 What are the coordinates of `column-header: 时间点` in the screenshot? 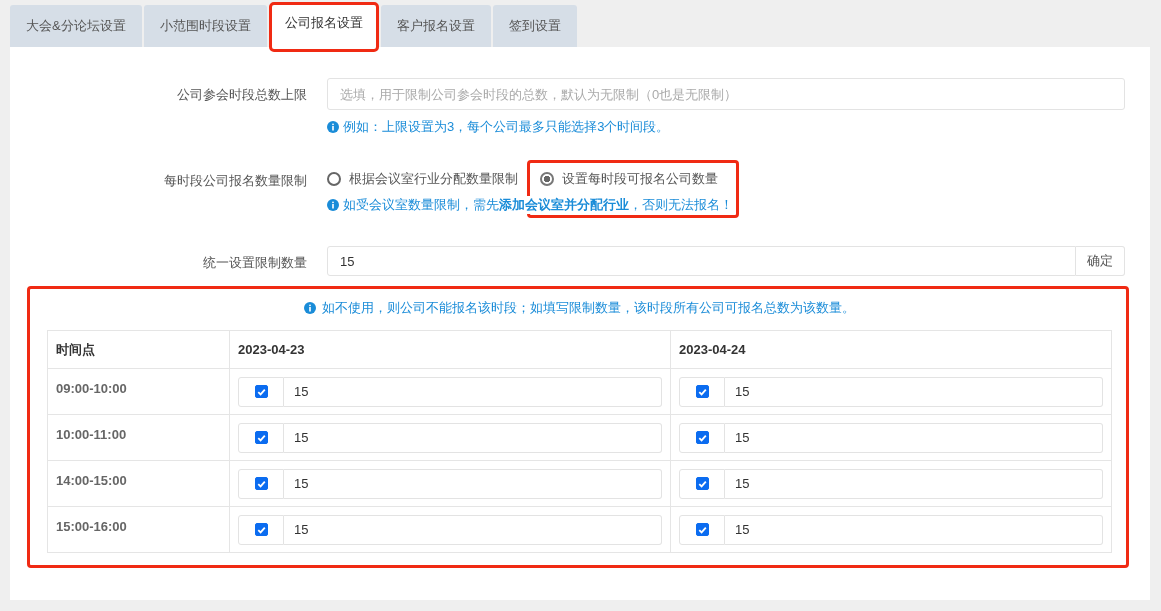 It's located at (138, 349).